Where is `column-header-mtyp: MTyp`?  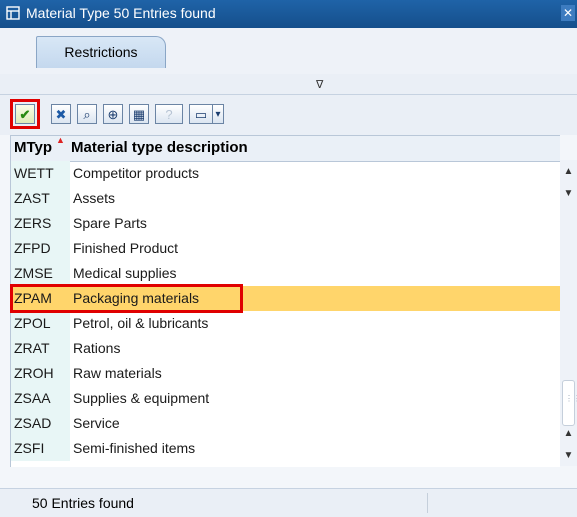 column-header-mtyp: MTyp is located at coordinates (33, 147).